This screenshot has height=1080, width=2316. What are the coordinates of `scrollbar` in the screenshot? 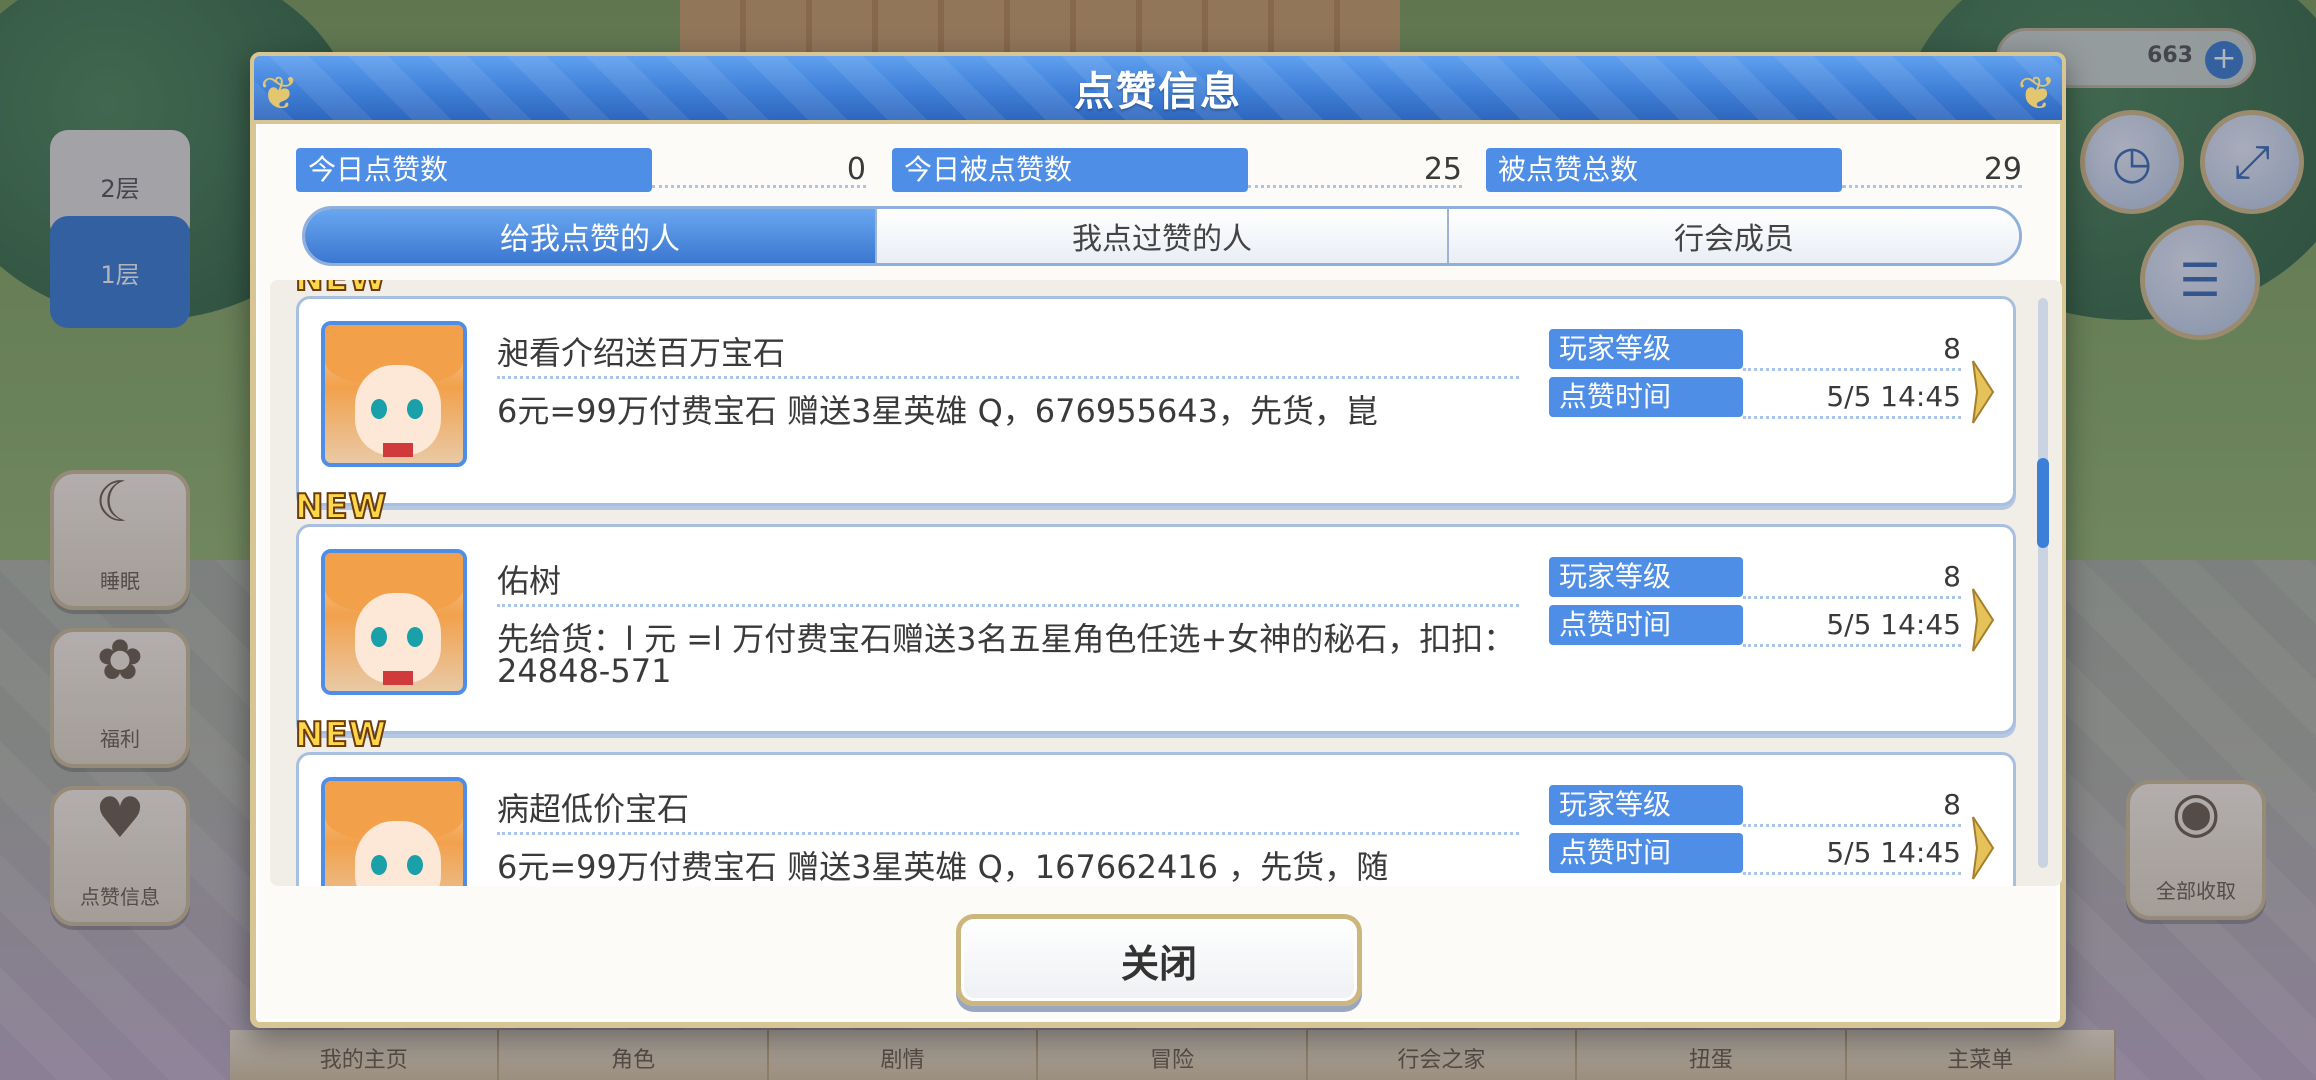 It's located at (2043, 583).